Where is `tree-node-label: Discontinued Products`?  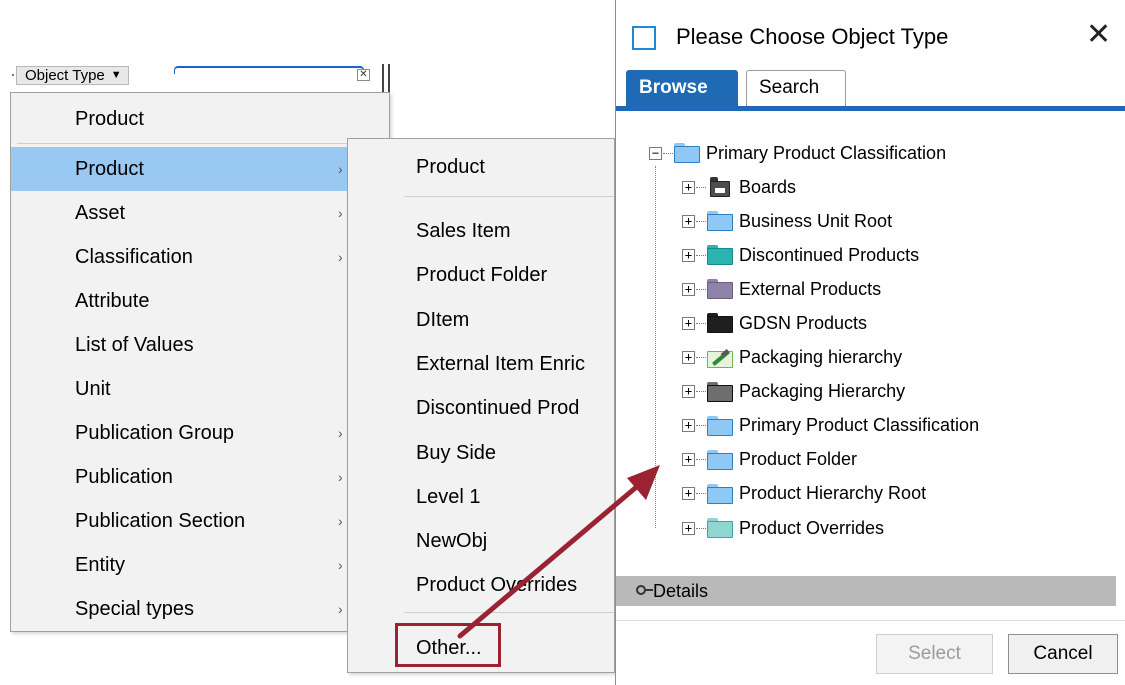 tree-node-label: Discontinued Products is located at coordinates (829, 254).